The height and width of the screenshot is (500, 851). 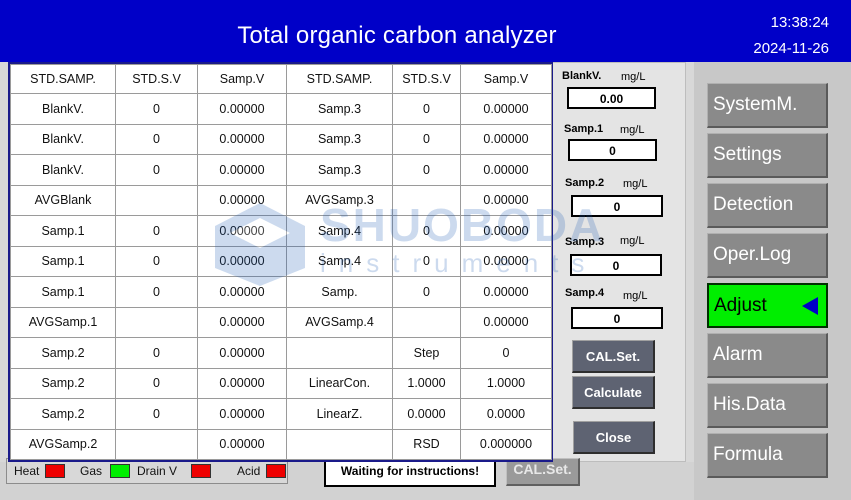 What do you see at coordinates (584, 129) in the screenshot?
I see `samp1-label: Samp.1` at bounding box center [584, 129].